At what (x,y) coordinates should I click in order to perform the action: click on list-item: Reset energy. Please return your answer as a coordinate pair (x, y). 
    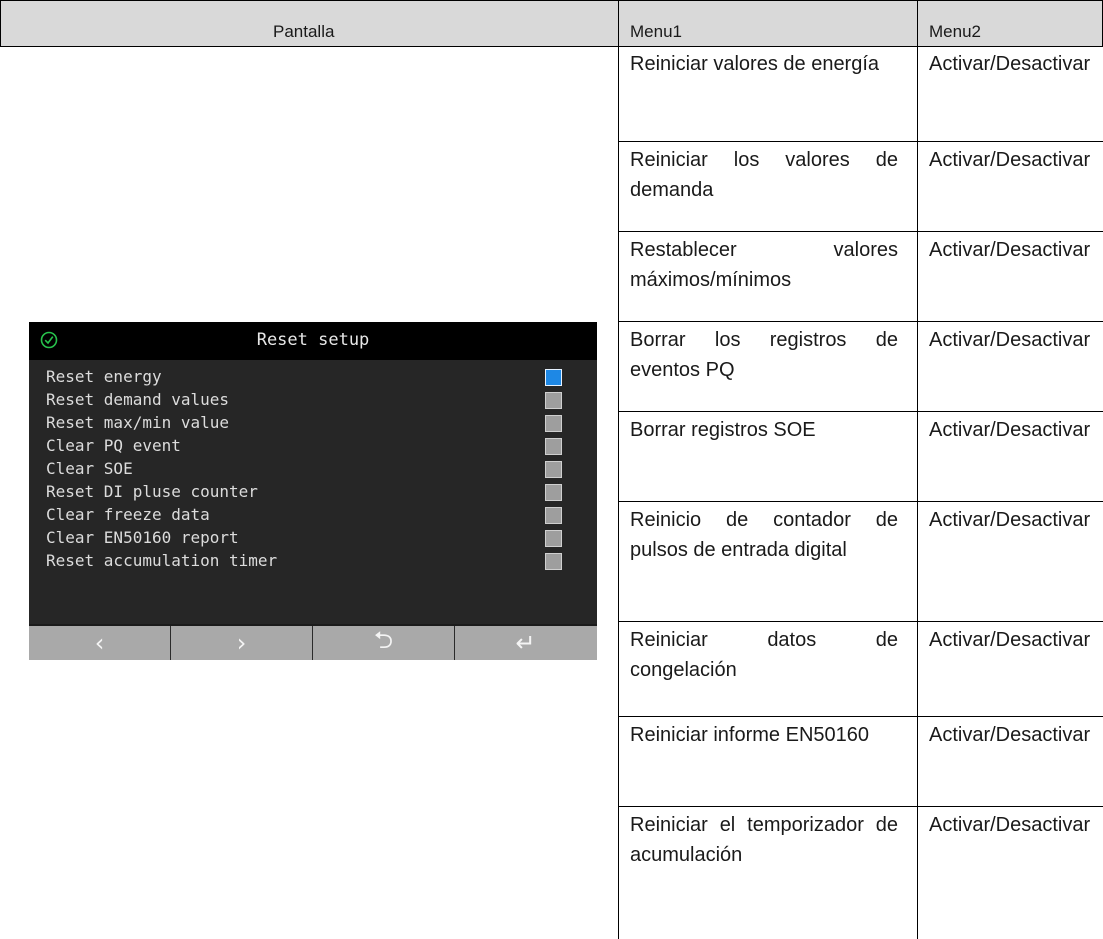
    Looking at the image, I should click on (313, 377).